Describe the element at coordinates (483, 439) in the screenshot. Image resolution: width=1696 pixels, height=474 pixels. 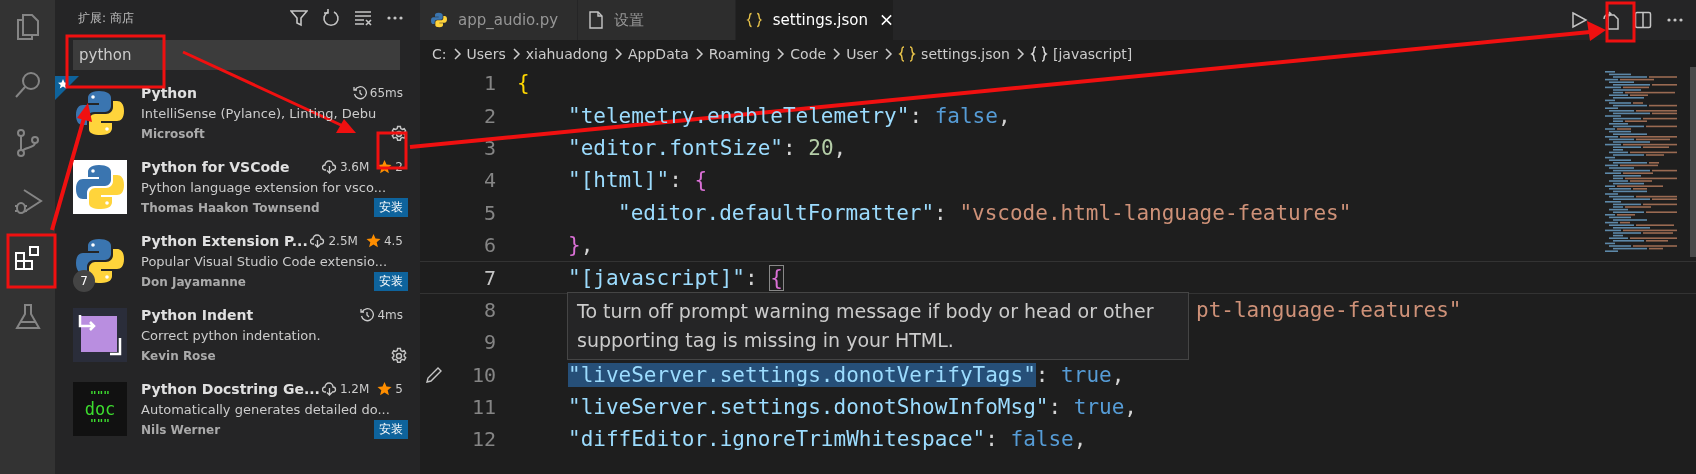
I see `line-number: 12` at that location.